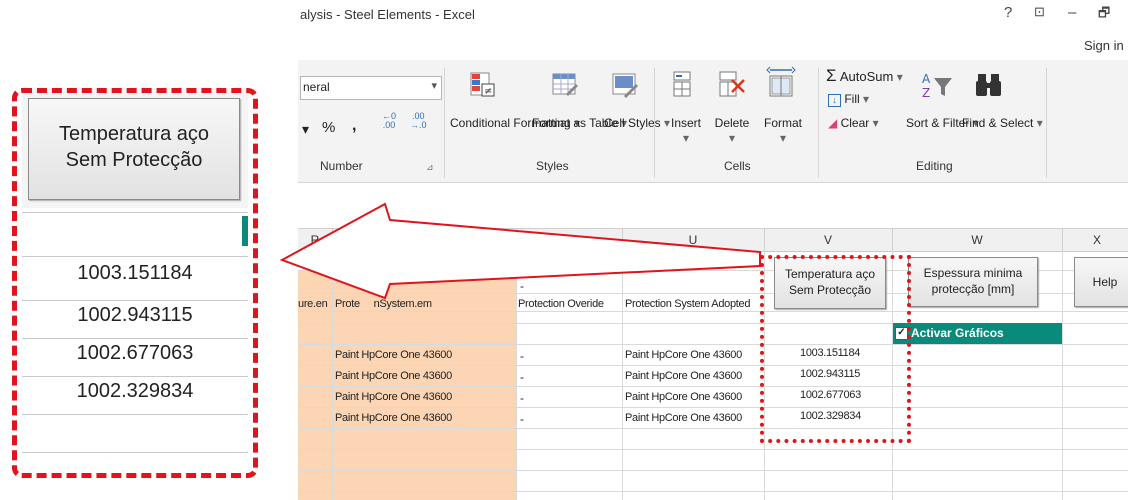 The image size is (1128, 500). I want to click on zoom-value-1: 1003.151184, so click(135, 273).